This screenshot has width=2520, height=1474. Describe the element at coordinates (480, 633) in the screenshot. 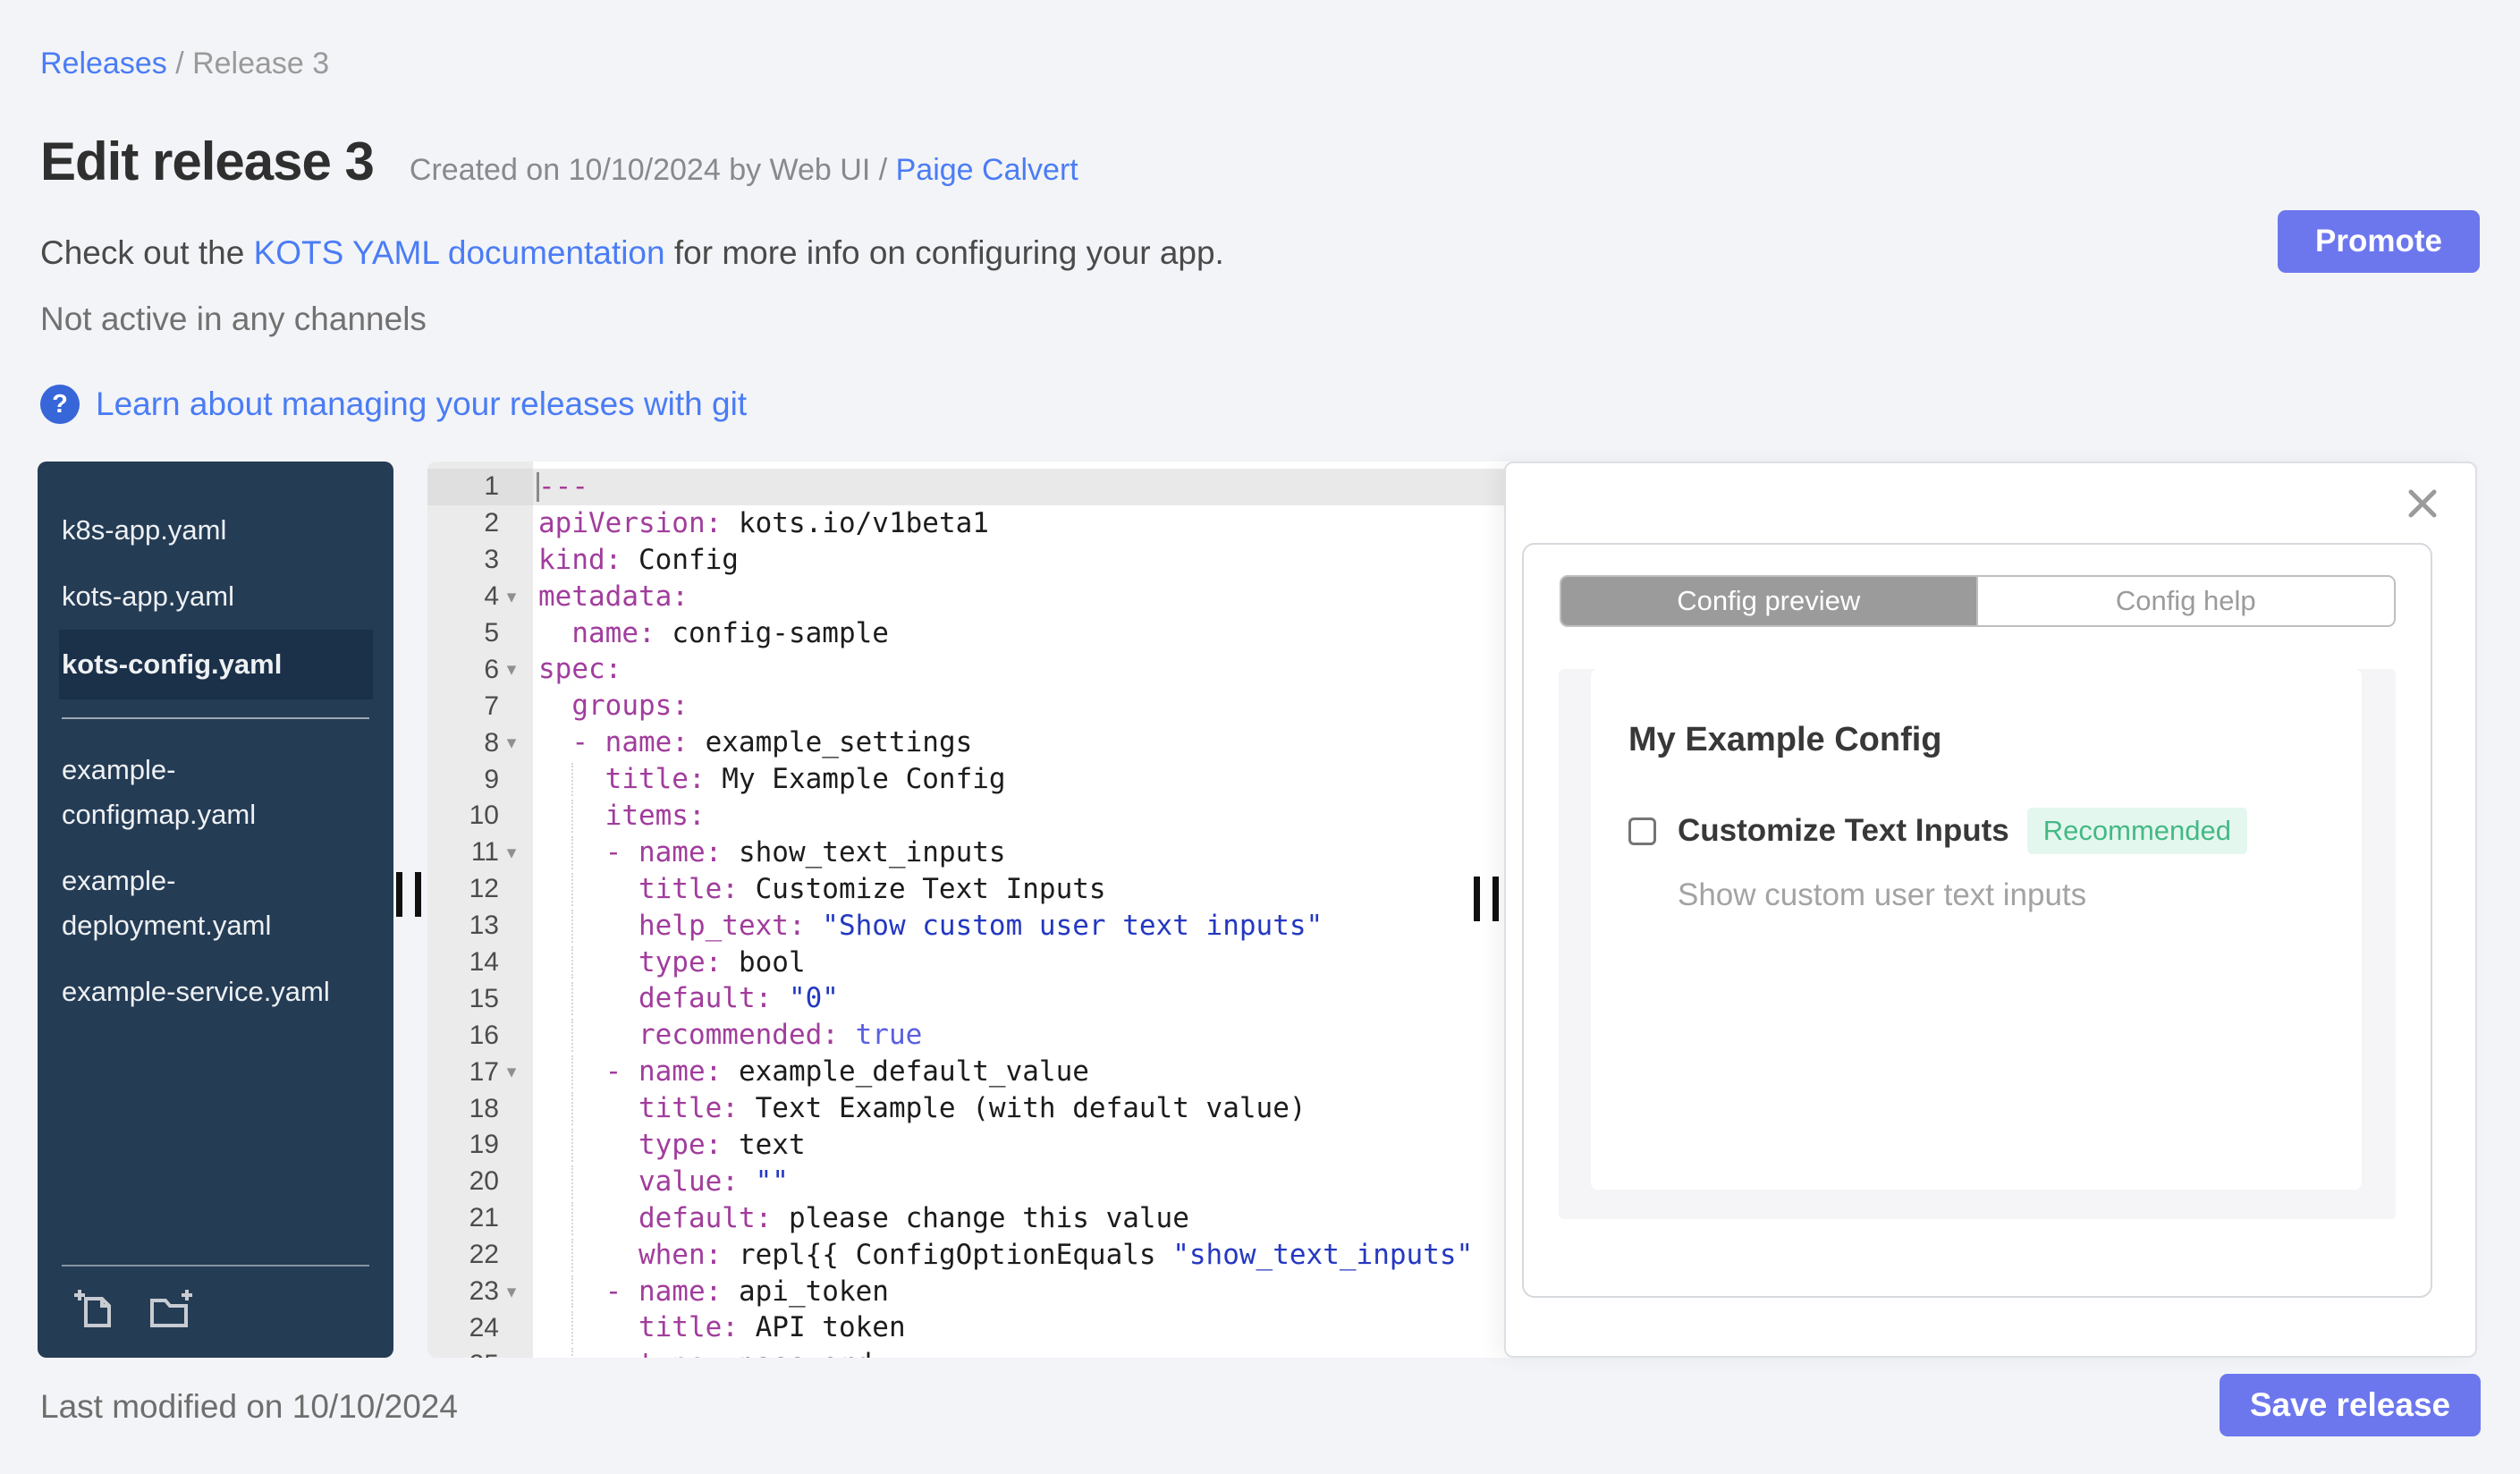

I see `gutter-cell: 5` at that location.